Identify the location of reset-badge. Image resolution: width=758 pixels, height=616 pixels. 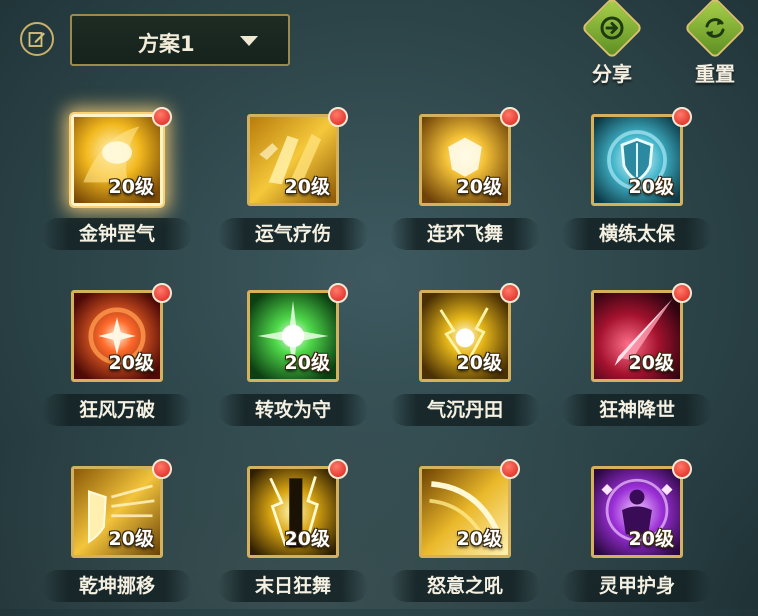
(715, 30).